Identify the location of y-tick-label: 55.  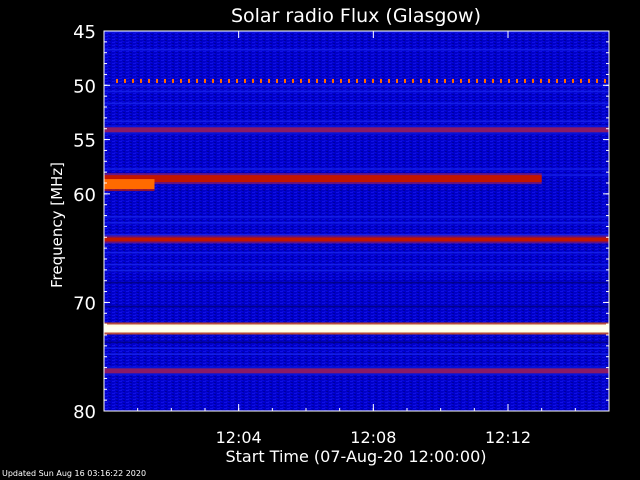
(84, 141).